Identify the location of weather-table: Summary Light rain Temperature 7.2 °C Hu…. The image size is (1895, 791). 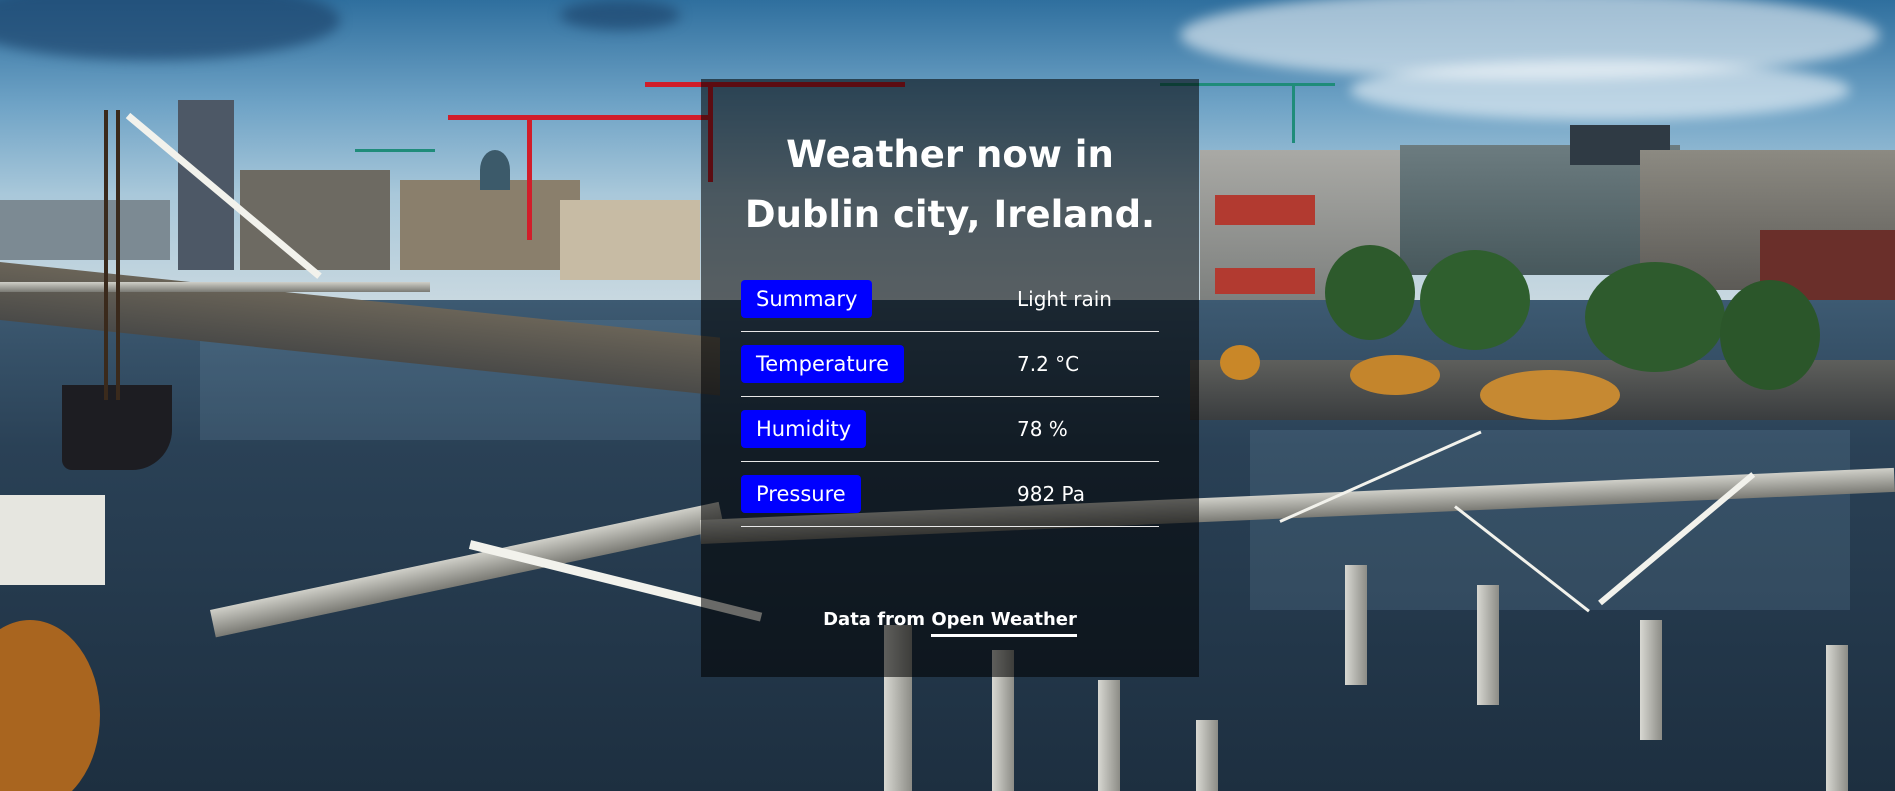
(950, 397).